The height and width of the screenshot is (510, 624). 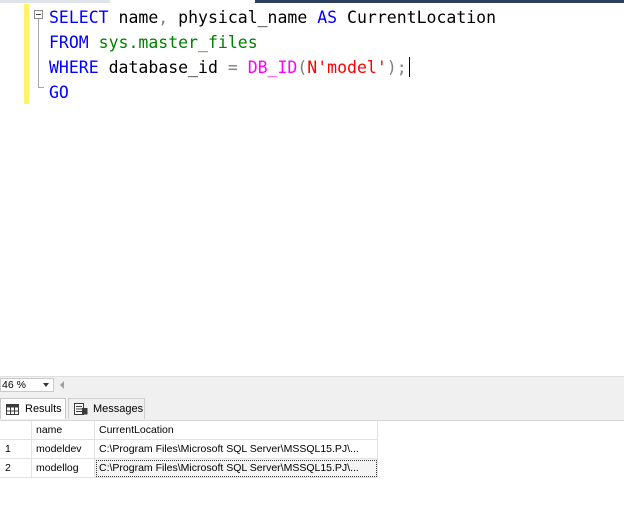 I want to click on code-token: sys.master_files, so click(x=173, y=42).